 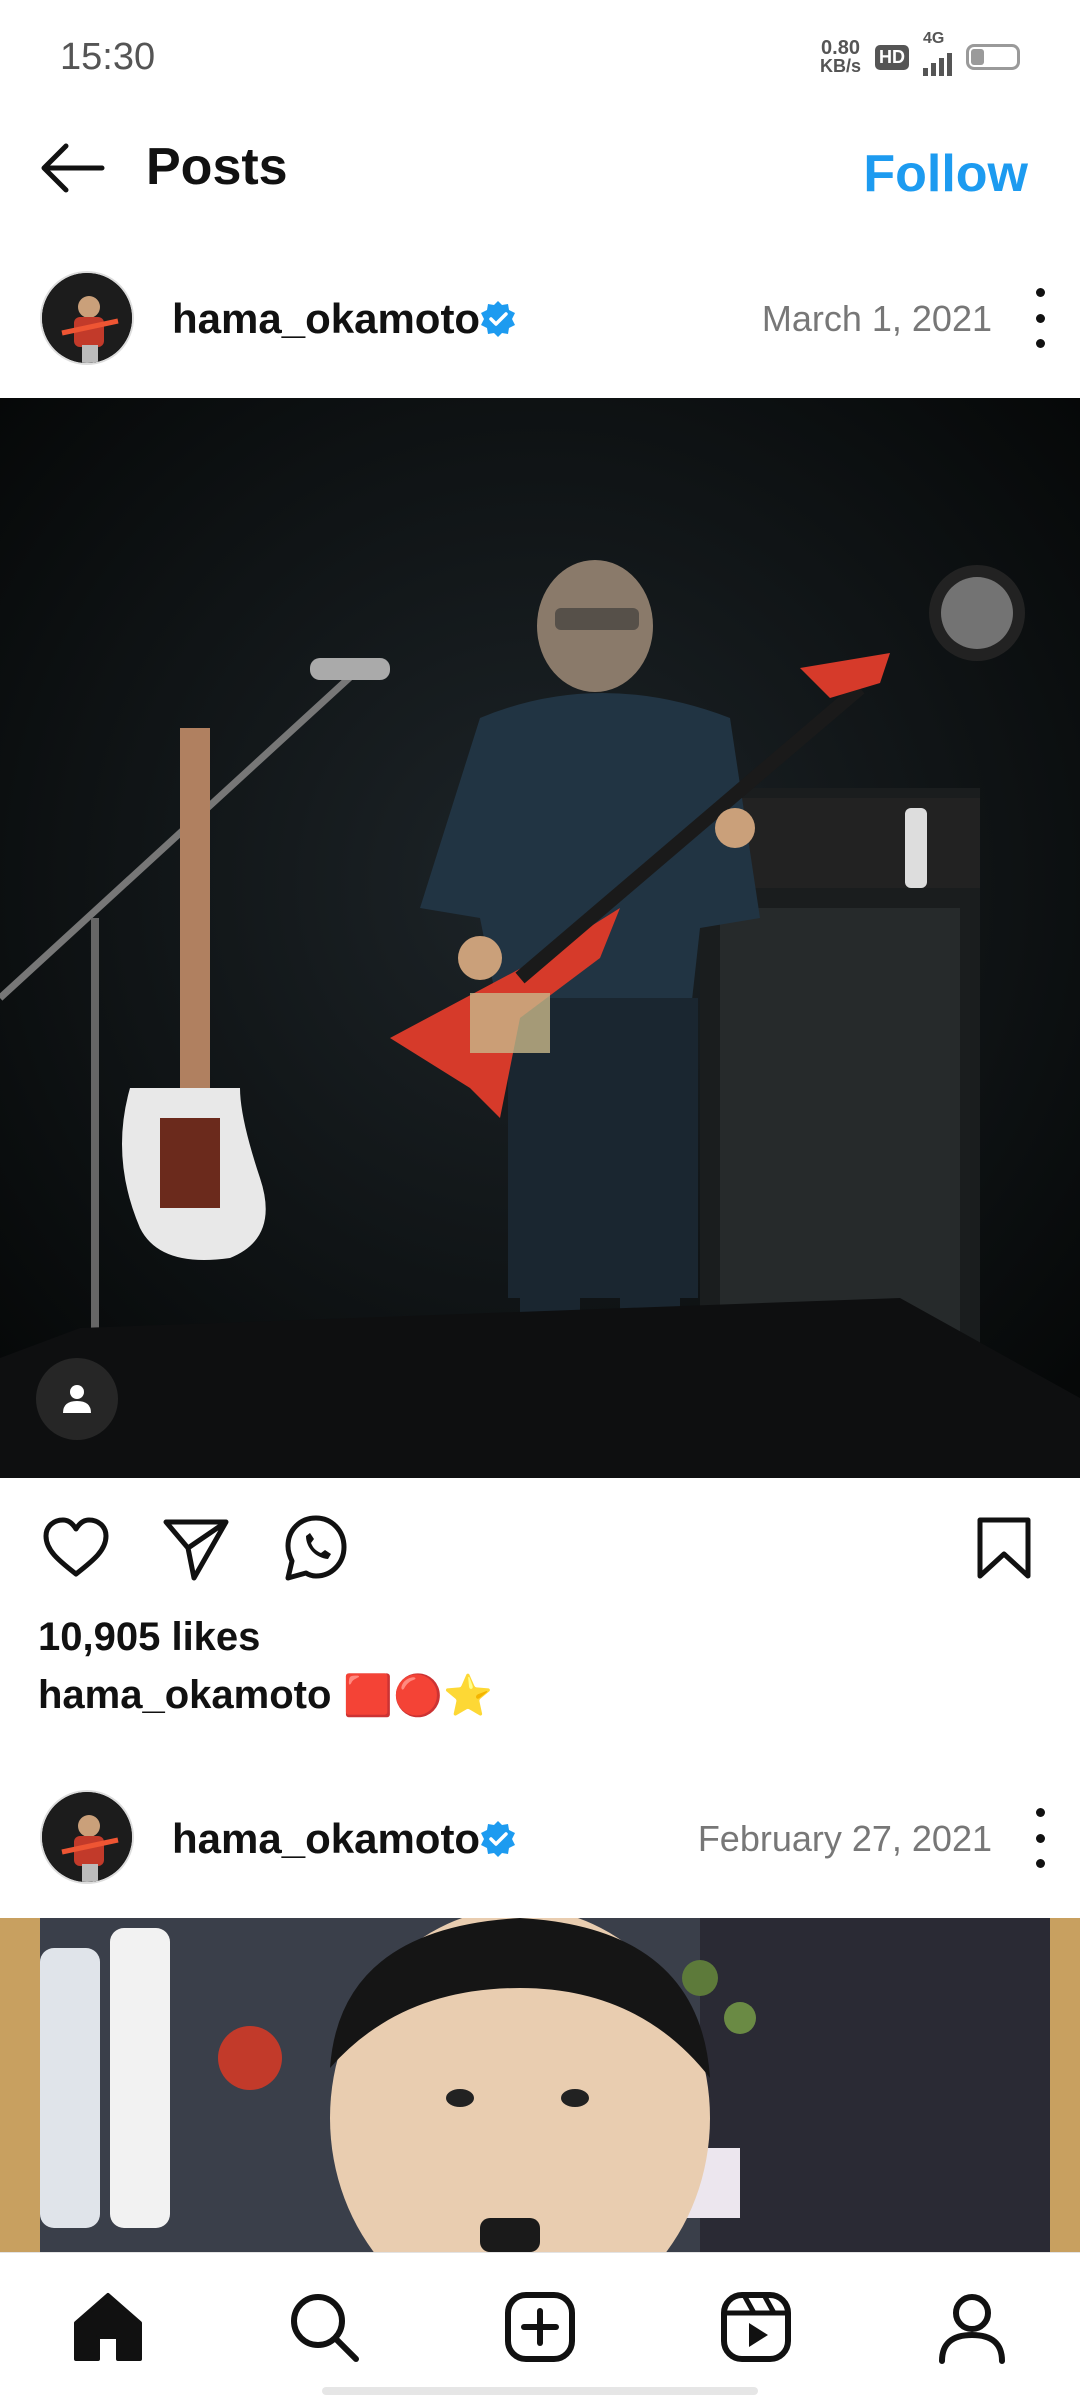 I want to click on save-bookmark-icon, so click(x=1004, y=1548).